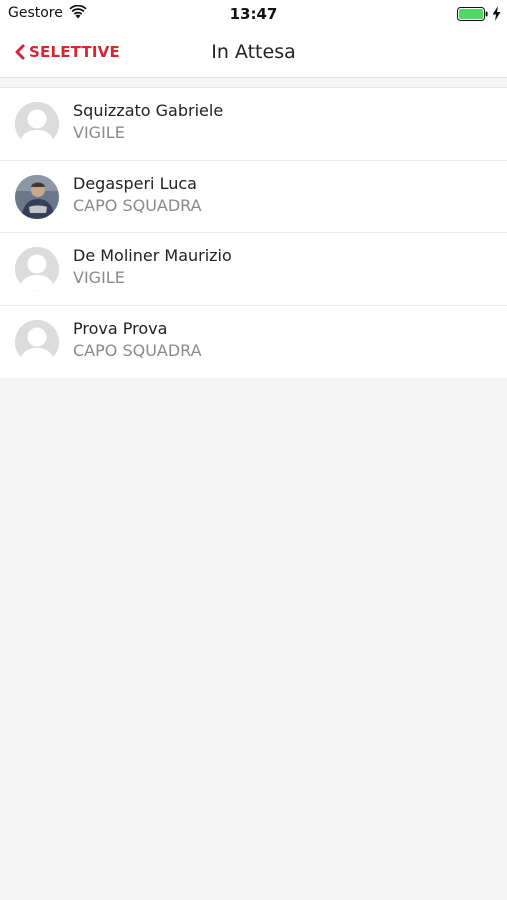  Describe the element at coordinates (496, 13) in the screenshot. I see `charging-bolt-icon` at that location.